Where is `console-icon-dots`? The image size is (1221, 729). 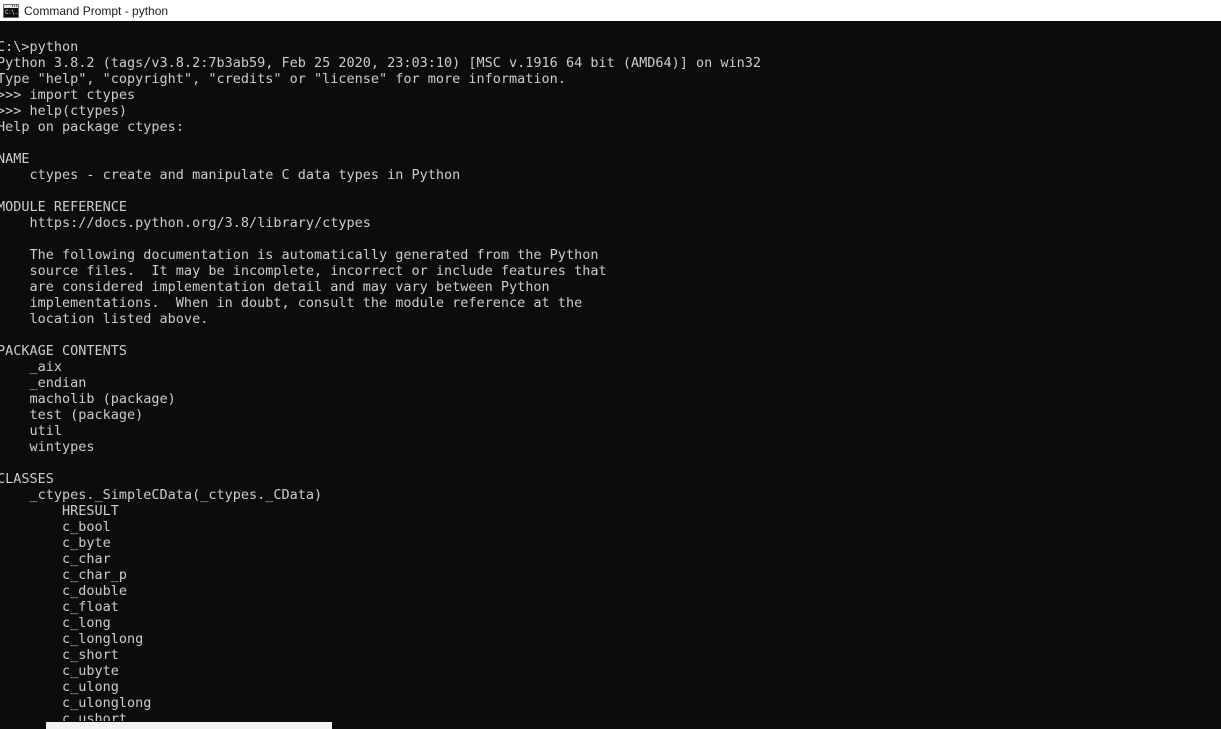 console-icon-dots is located at coordinates (14, 6).